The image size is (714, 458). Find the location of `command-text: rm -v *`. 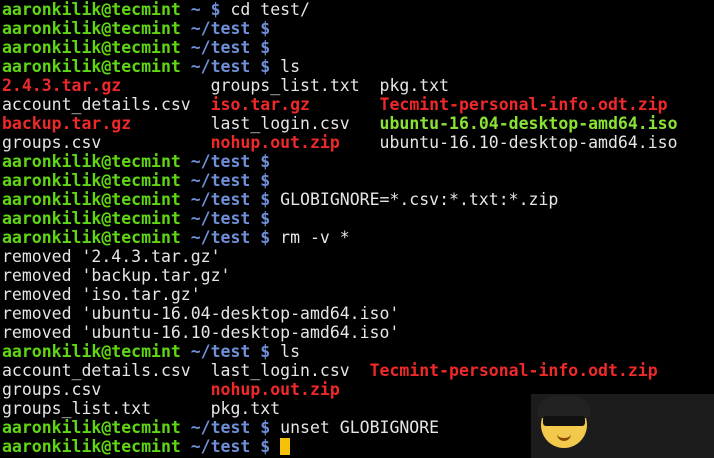

command-text: rm -v * is located at coordinates (315, 237).